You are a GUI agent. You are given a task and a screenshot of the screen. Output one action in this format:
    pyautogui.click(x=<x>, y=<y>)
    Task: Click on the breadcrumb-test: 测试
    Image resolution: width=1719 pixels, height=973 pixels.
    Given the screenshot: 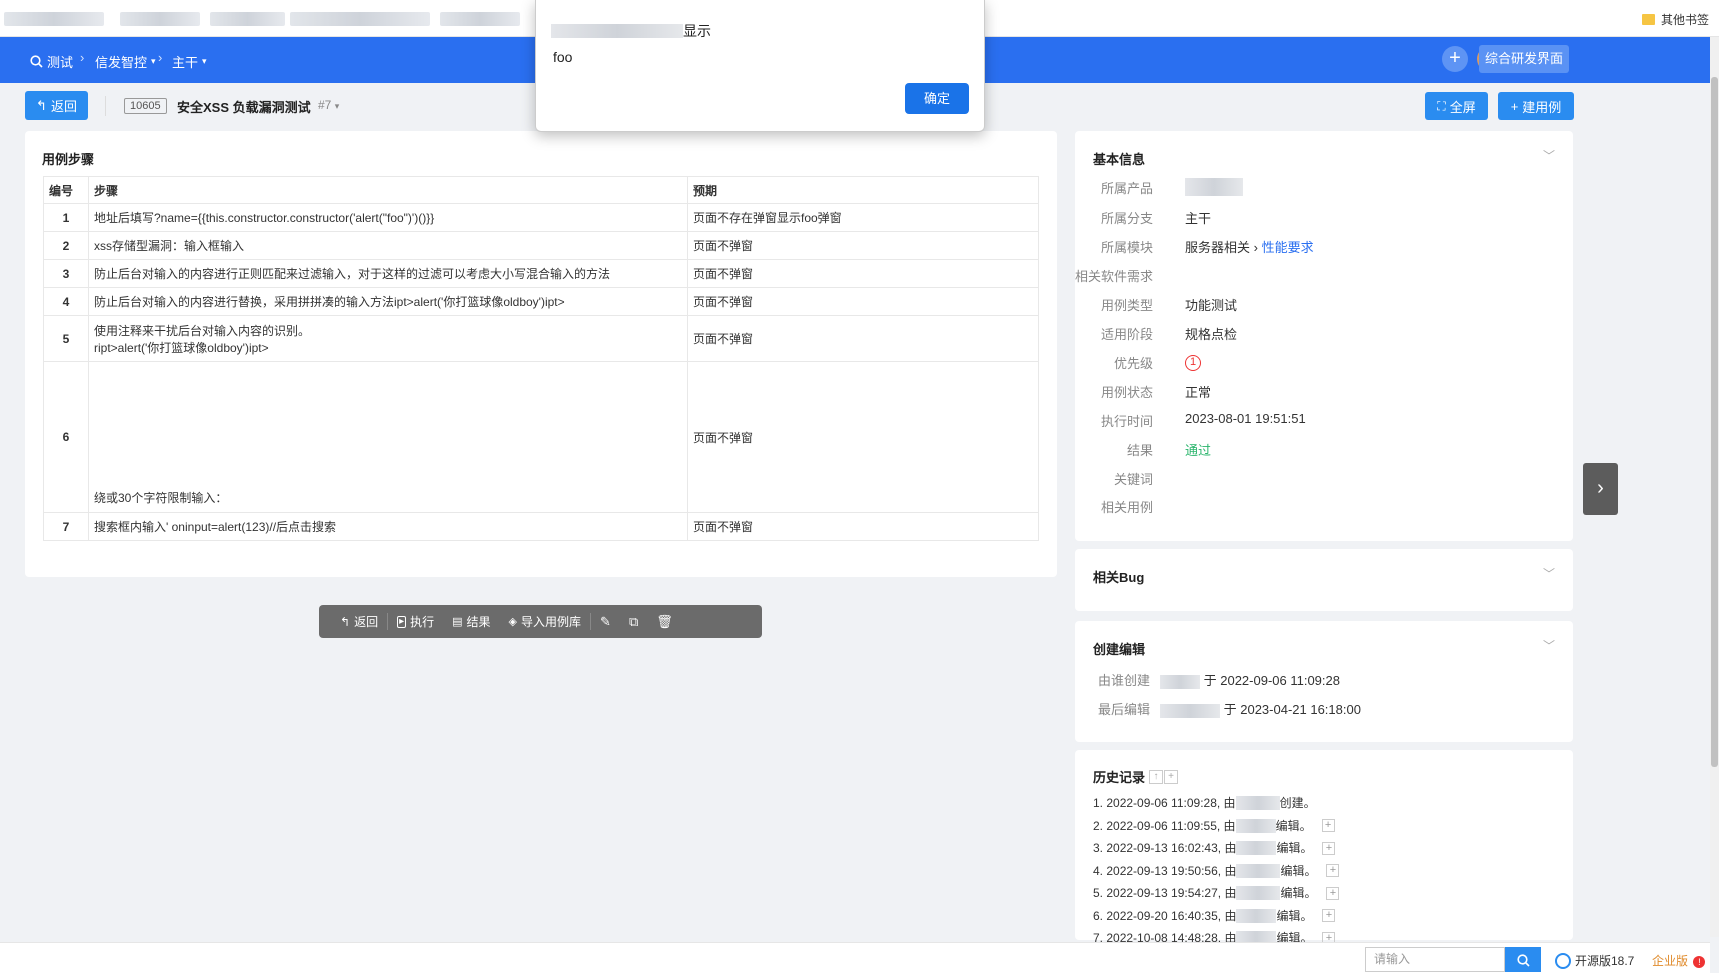 What is the action you would take?
    pyautogui.click(x=51, y=61)
    